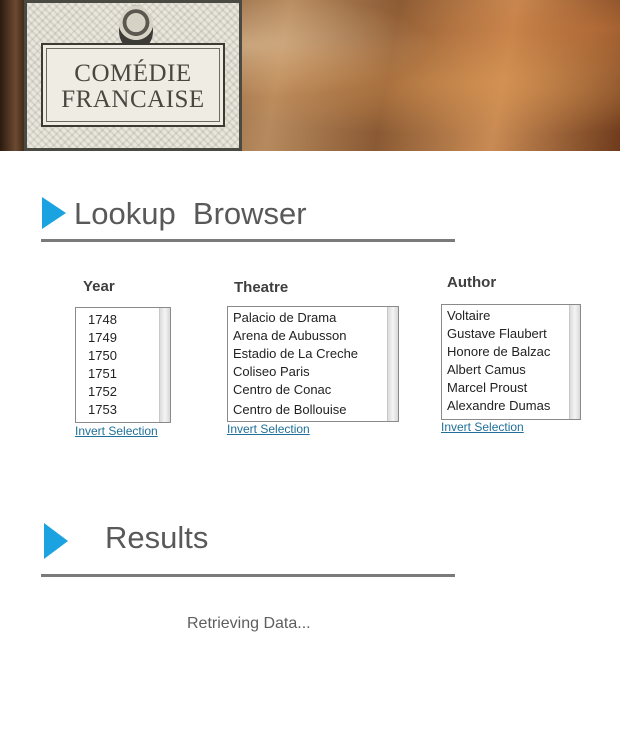  Describe the element at coordinates (513, 316) in the screenshot. I see `author-option: Voltaire` at that location.